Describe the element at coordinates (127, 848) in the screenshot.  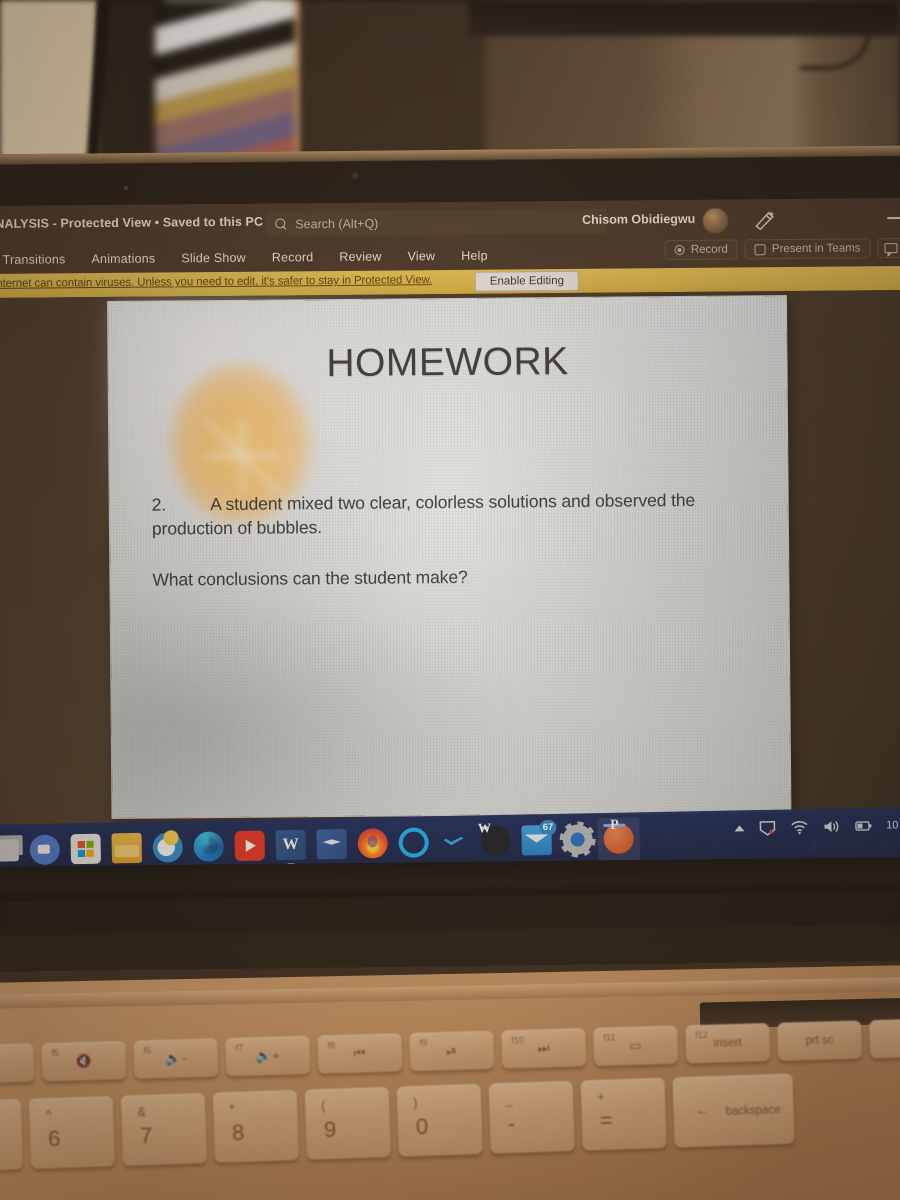
I see `folder-icon` at that location.